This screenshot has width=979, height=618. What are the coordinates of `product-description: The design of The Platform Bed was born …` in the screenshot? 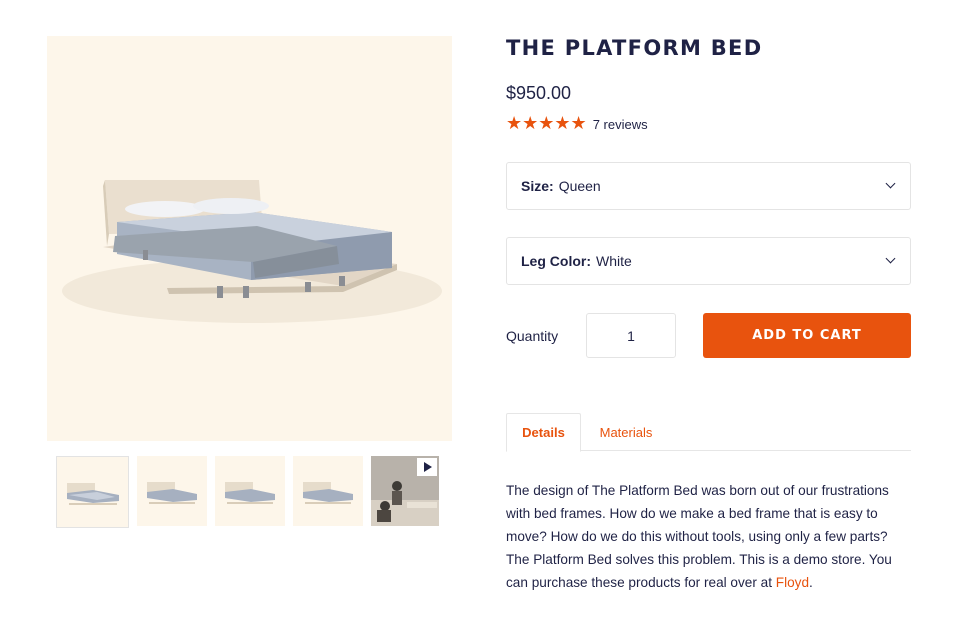 It's located at (708, 536).